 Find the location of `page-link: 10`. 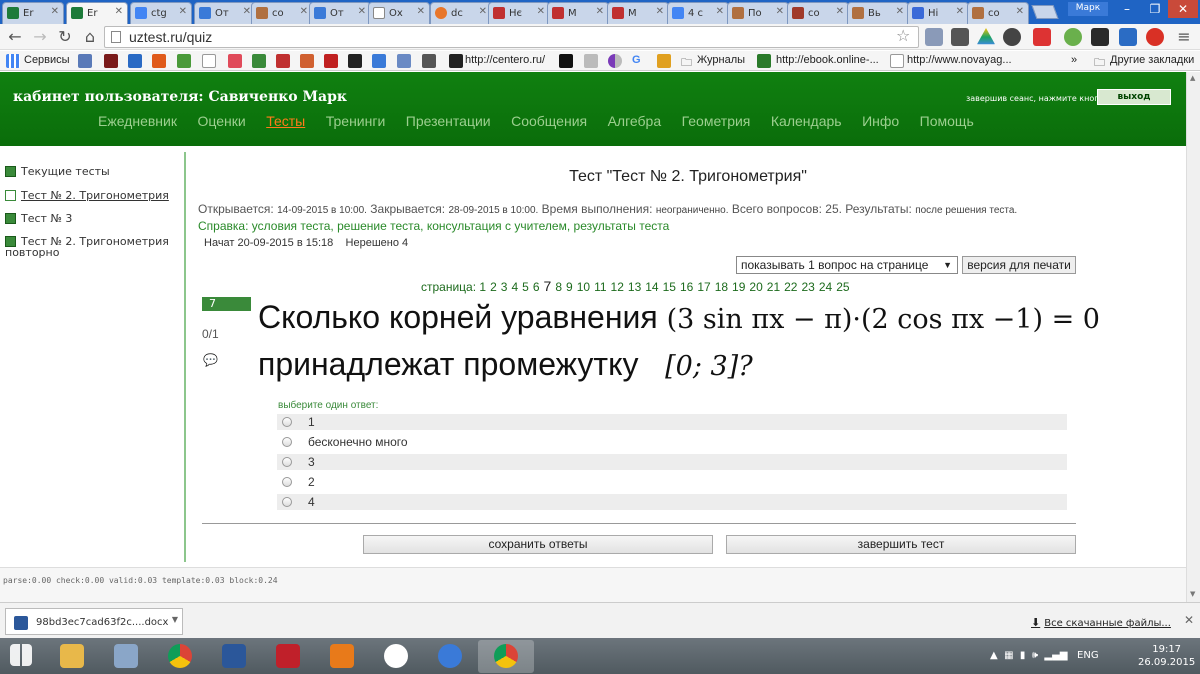

page-link: 10 is located at coordinates (583, 287).